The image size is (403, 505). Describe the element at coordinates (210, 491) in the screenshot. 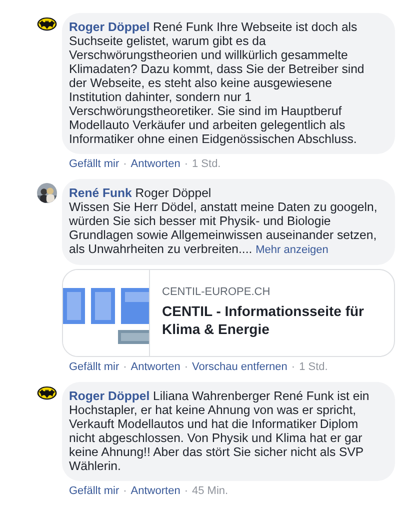

I see `timestamp: 45 Min.` at that location.